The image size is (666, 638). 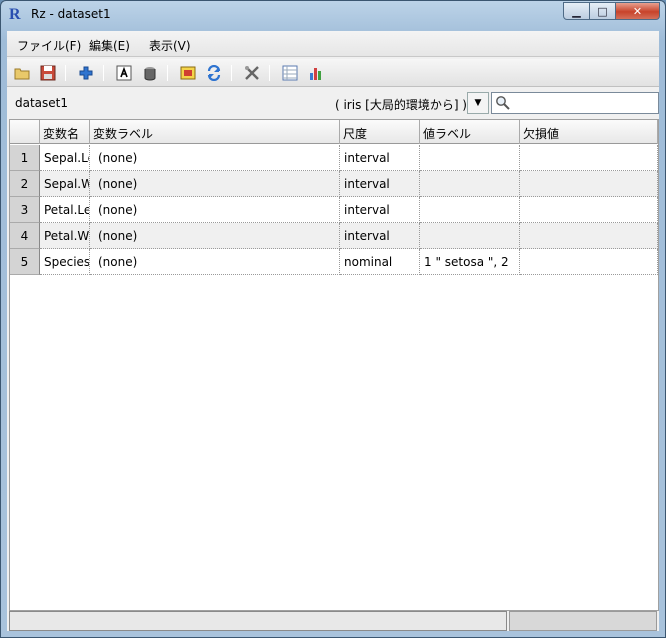 I want to click on status-bar, so click(x=333, y=621).